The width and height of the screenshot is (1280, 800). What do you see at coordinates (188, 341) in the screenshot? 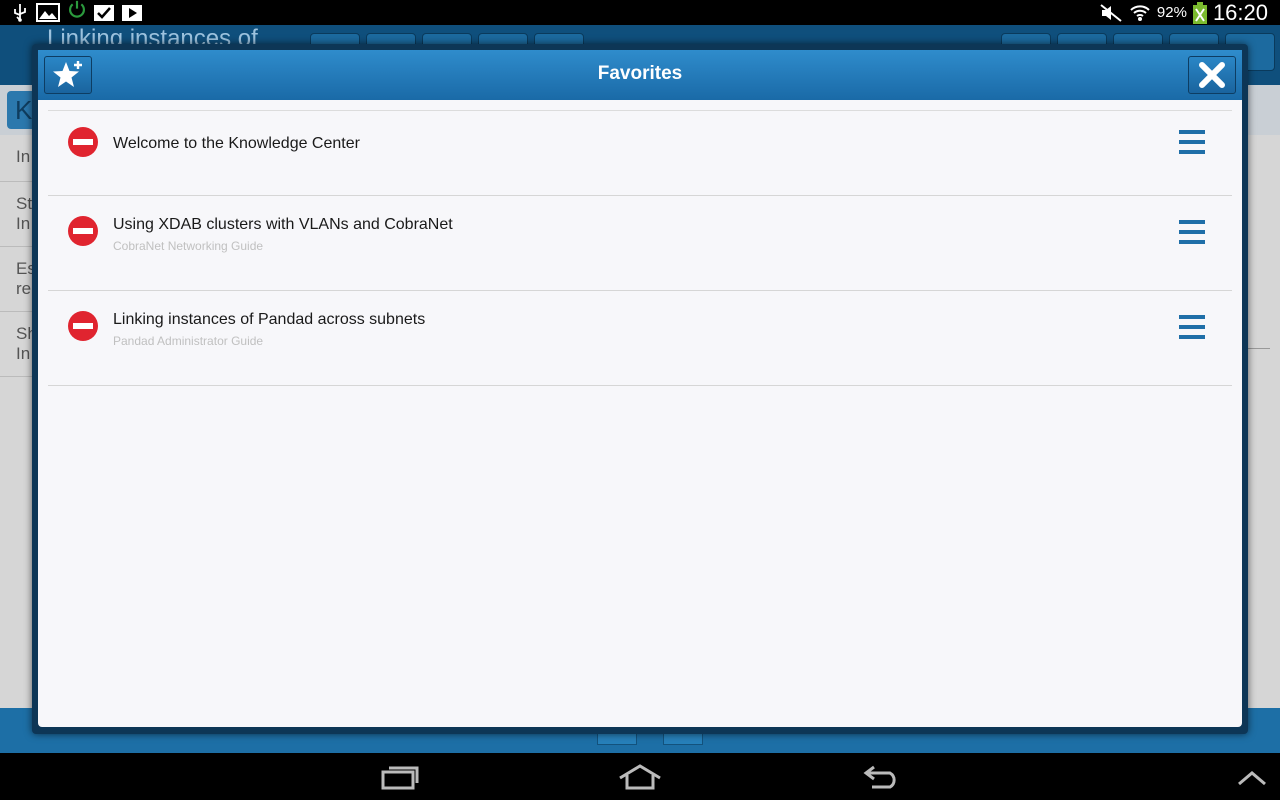
I see `favorite-subtitle: Pandad Administrator Guide` at bounding box center [188, 341].